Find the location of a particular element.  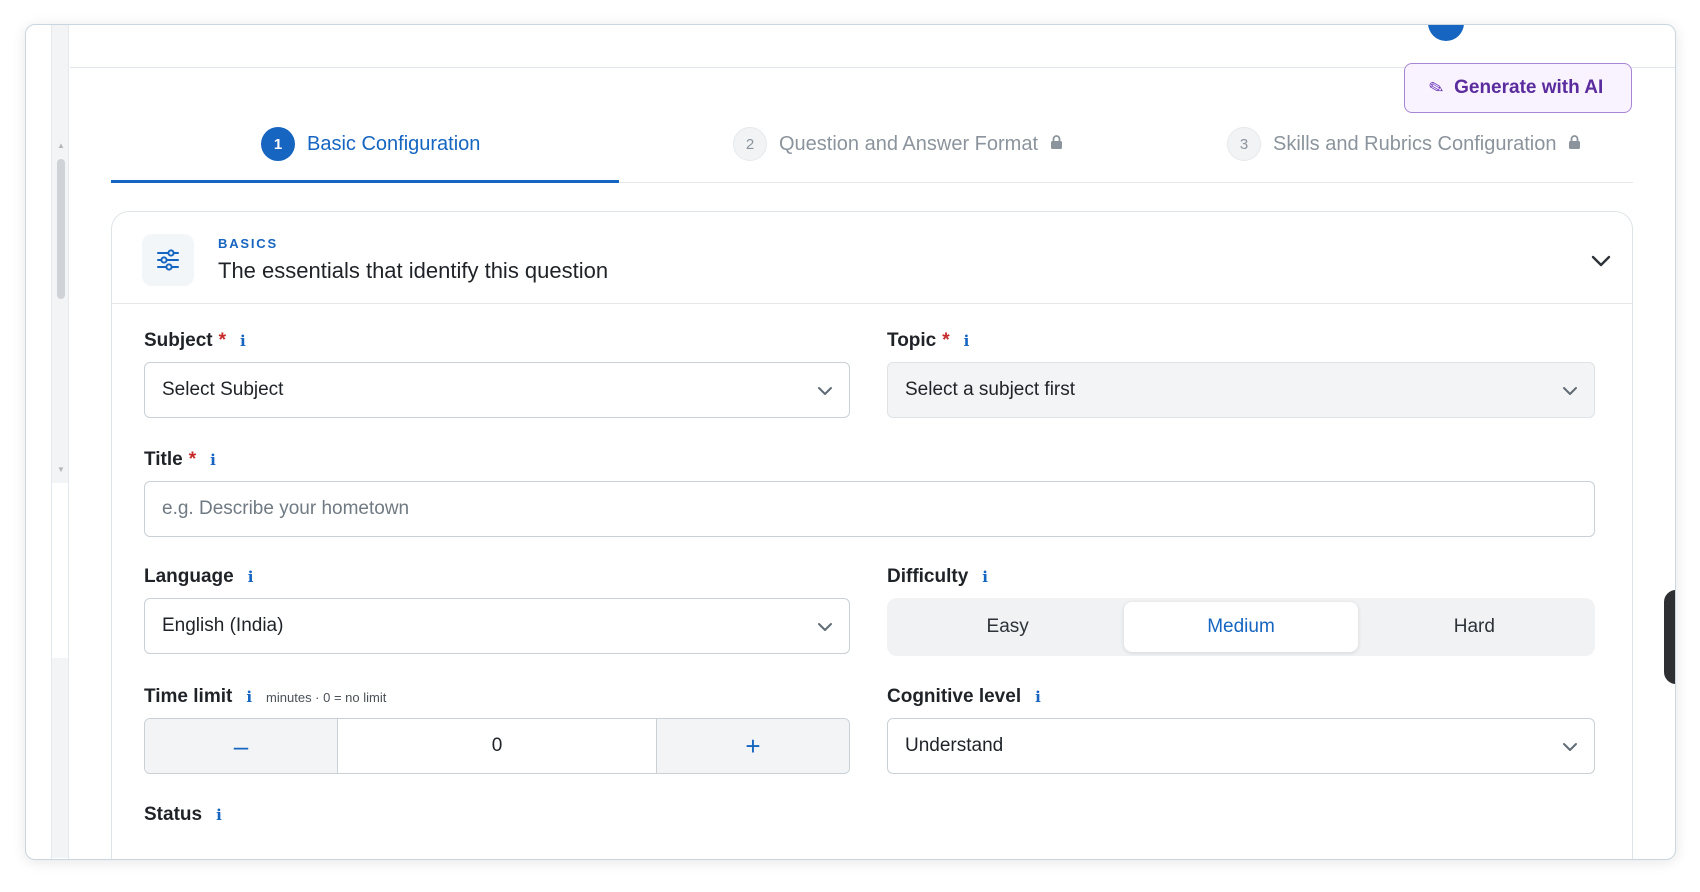

difficulty-label: Difficulty i is located at coordinates (937, 577).